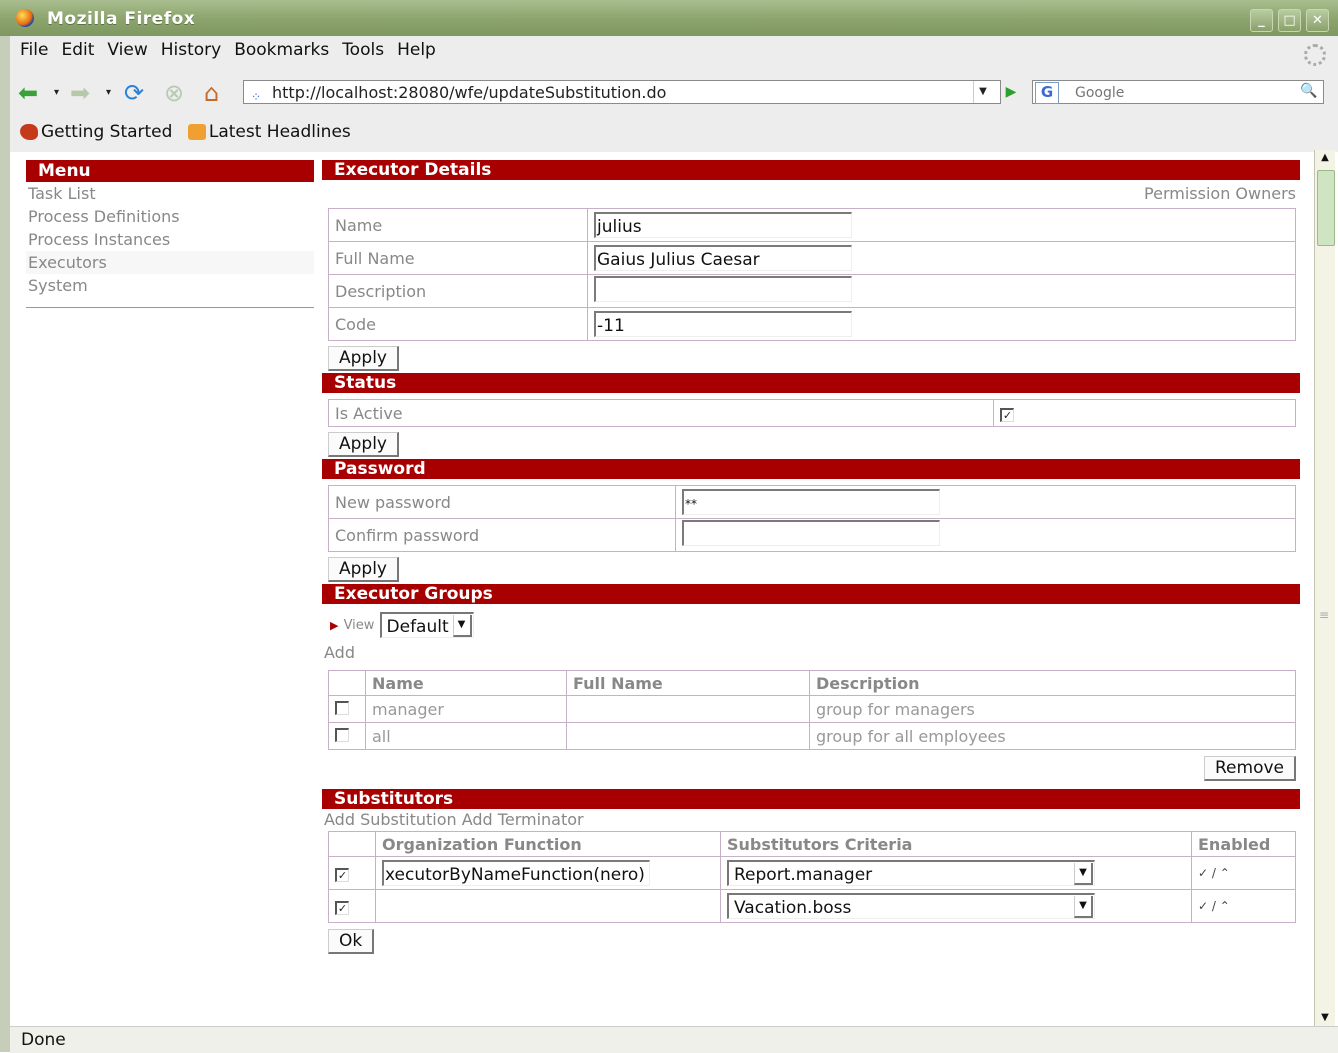 This screenshot has height=1053, width=1338. I want to click on group-description: group for managers, so click(1052, 709).